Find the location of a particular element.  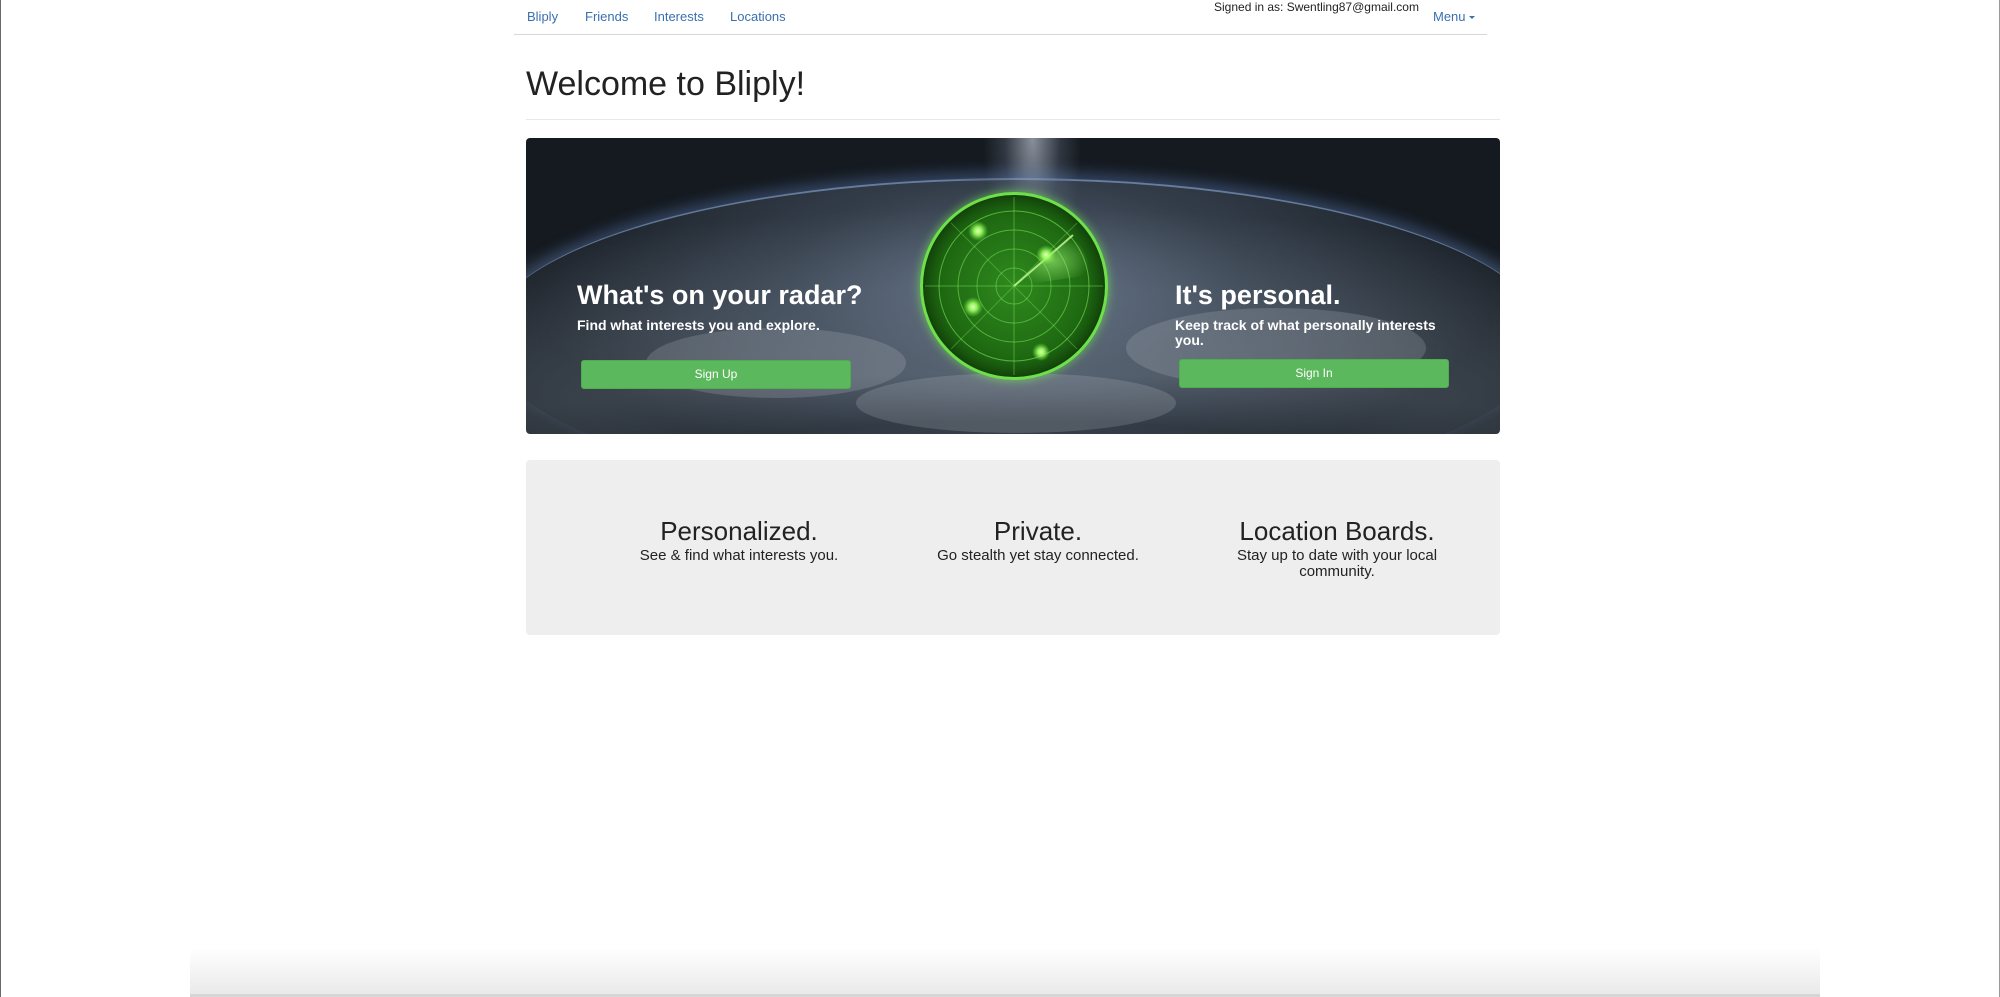

cloud-shape is located at coordinates (1016, 403).